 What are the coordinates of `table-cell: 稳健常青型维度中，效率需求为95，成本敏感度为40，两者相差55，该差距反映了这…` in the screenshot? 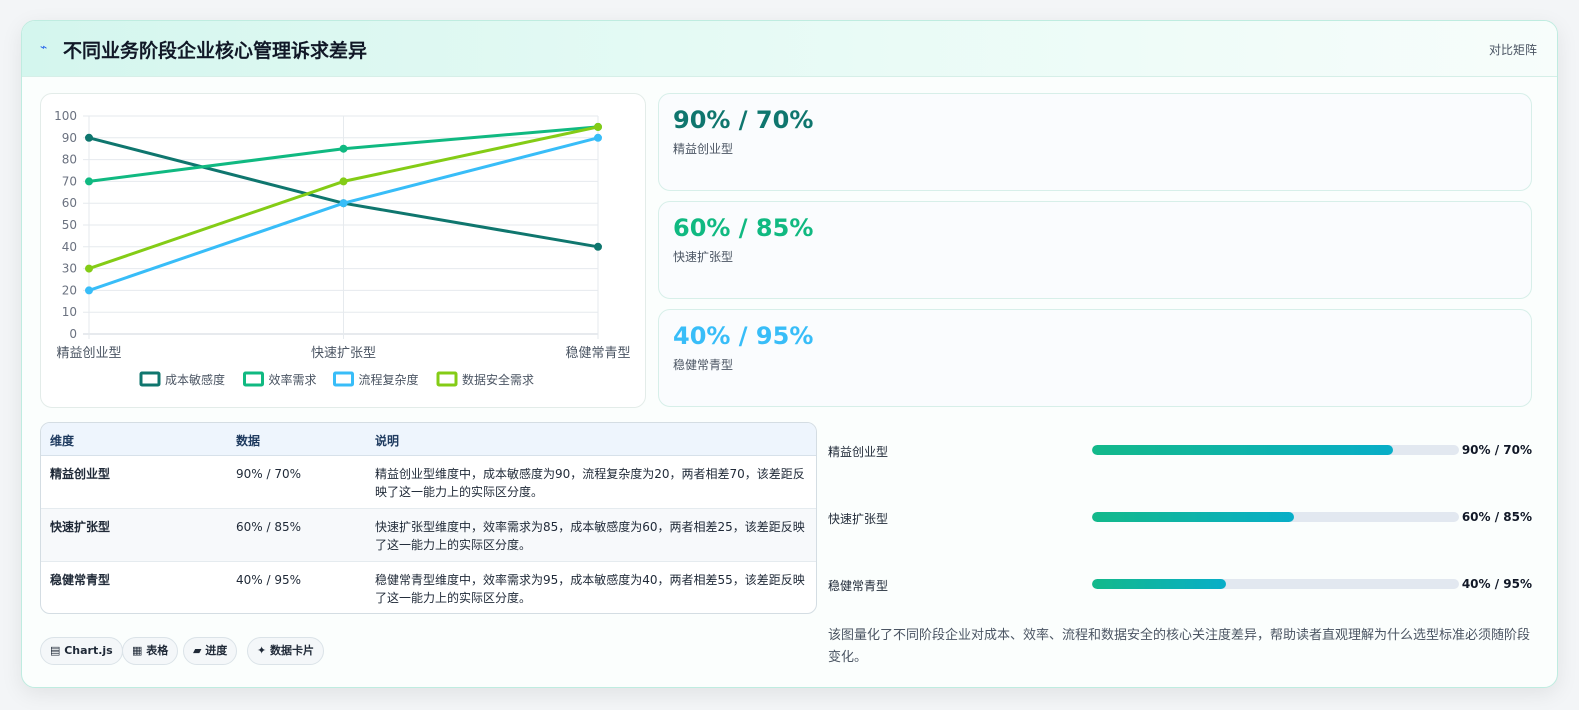 It's located at (590, 589).